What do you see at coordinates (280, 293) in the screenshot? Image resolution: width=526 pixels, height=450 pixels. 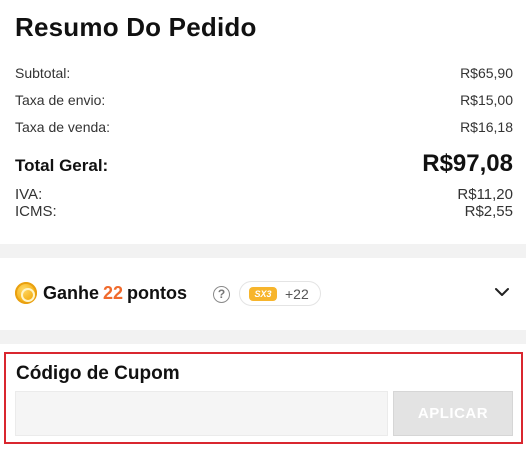 I see `bonus-points-pill: SX3 +22` at bounding box center [280, 293].